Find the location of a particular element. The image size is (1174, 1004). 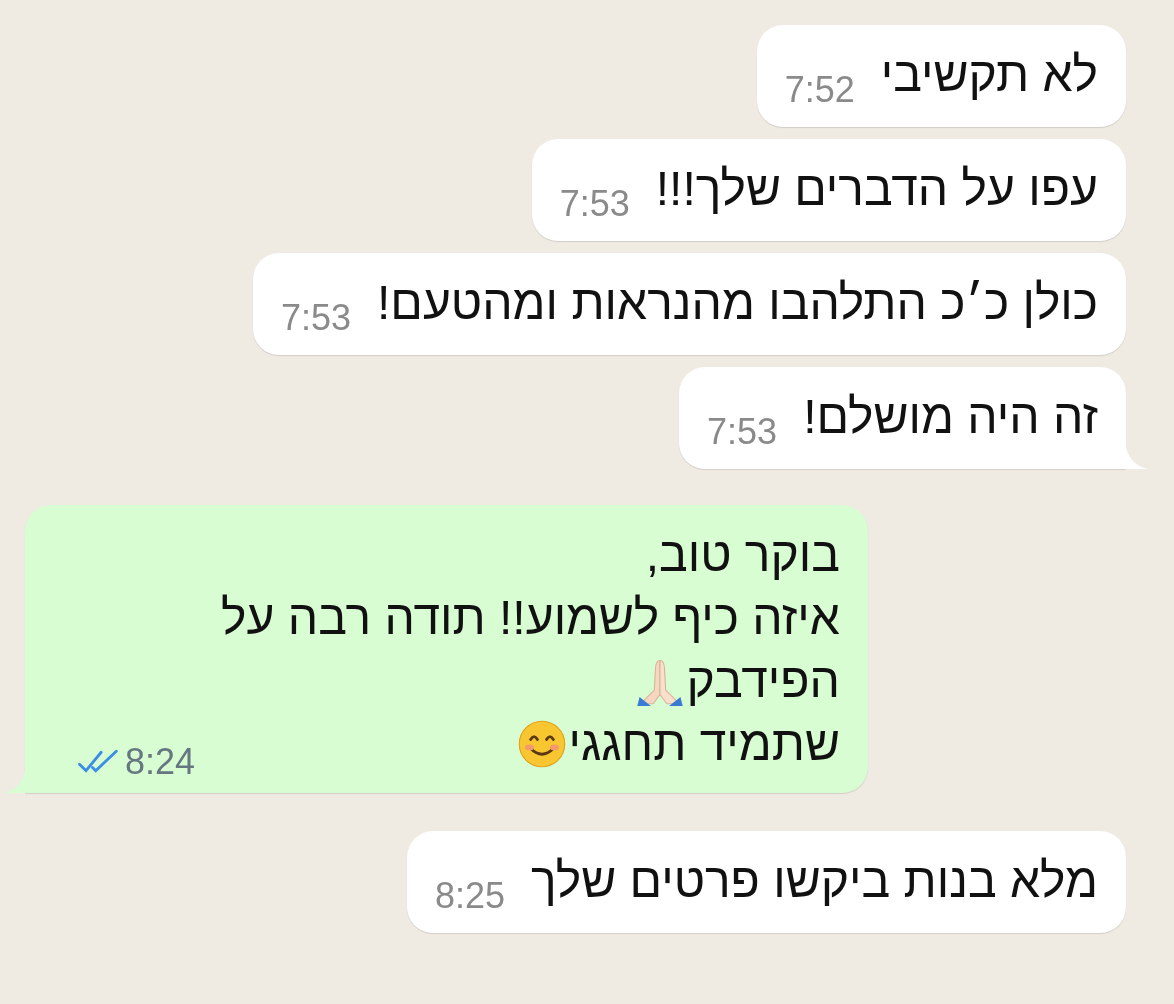

message-time: 7:52 is located at coordinates (819, 90).